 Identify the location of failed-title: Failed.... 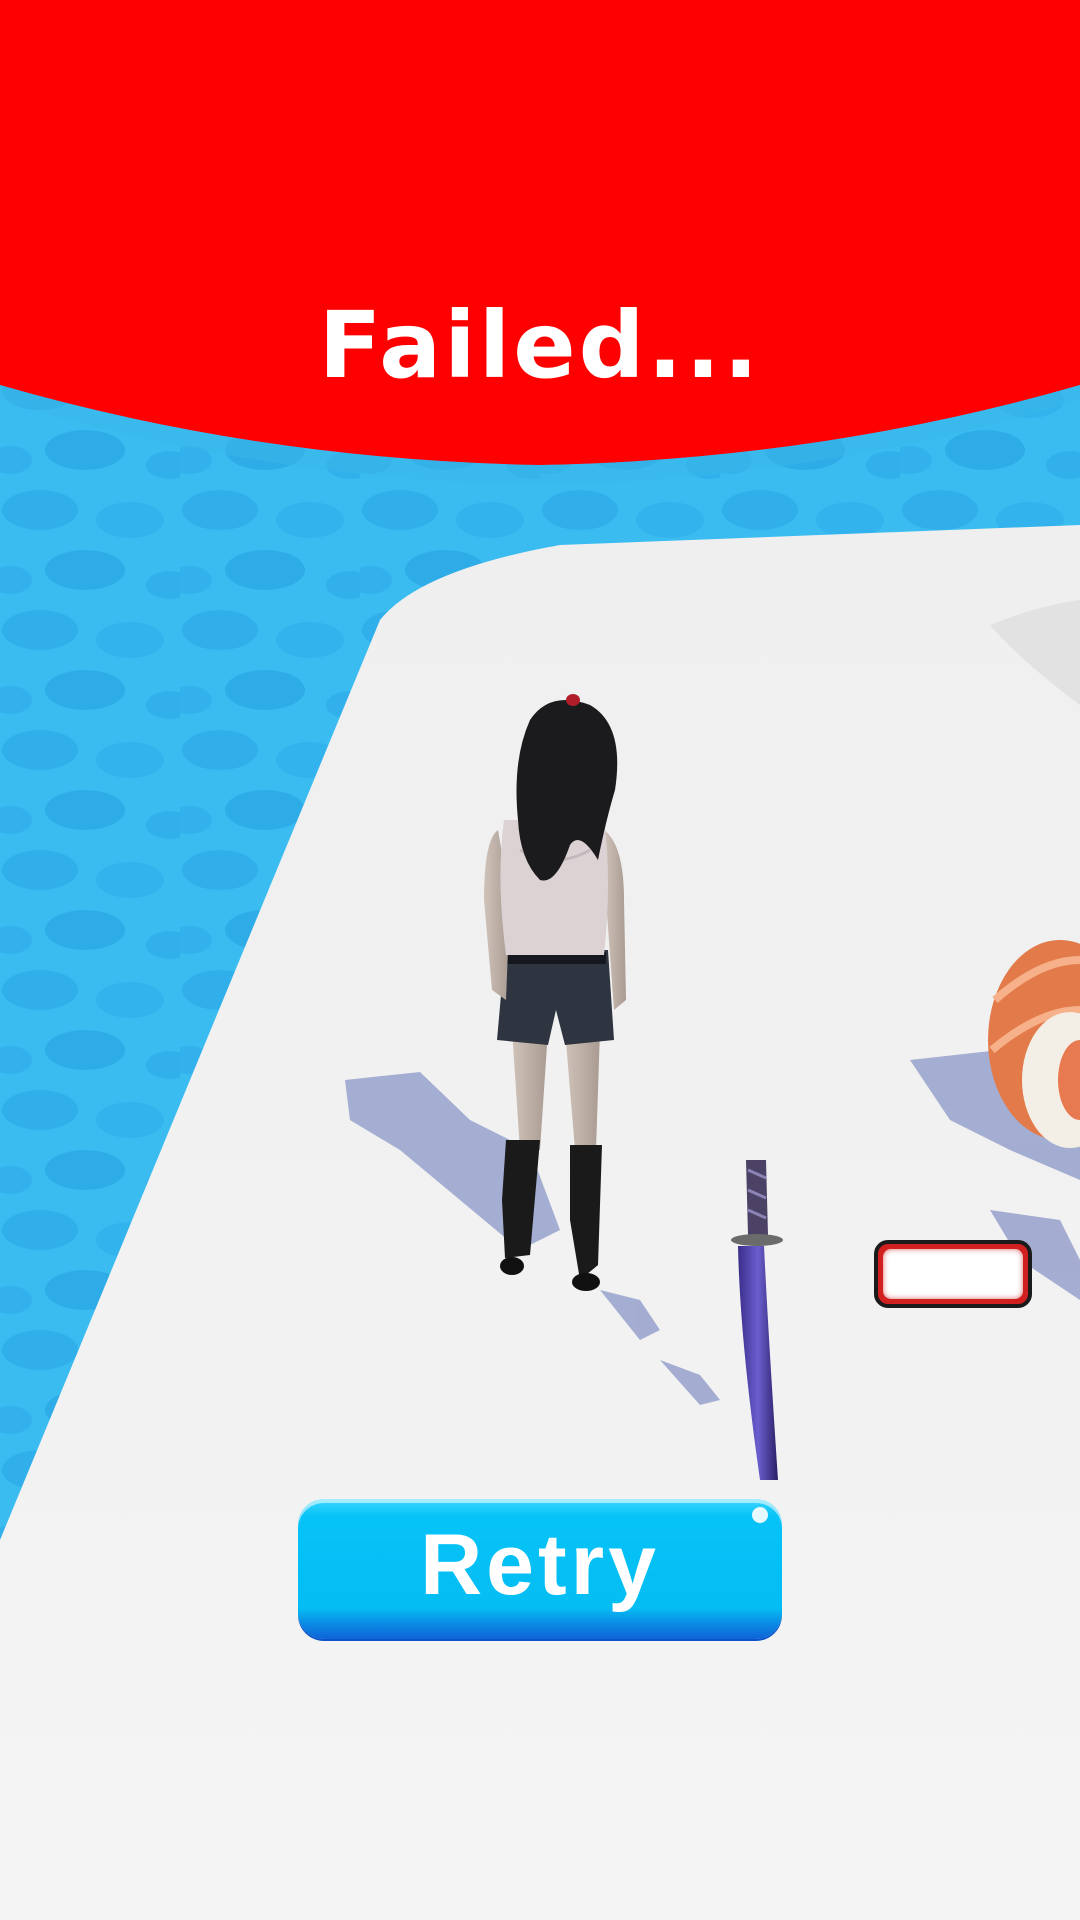
(540, 345).